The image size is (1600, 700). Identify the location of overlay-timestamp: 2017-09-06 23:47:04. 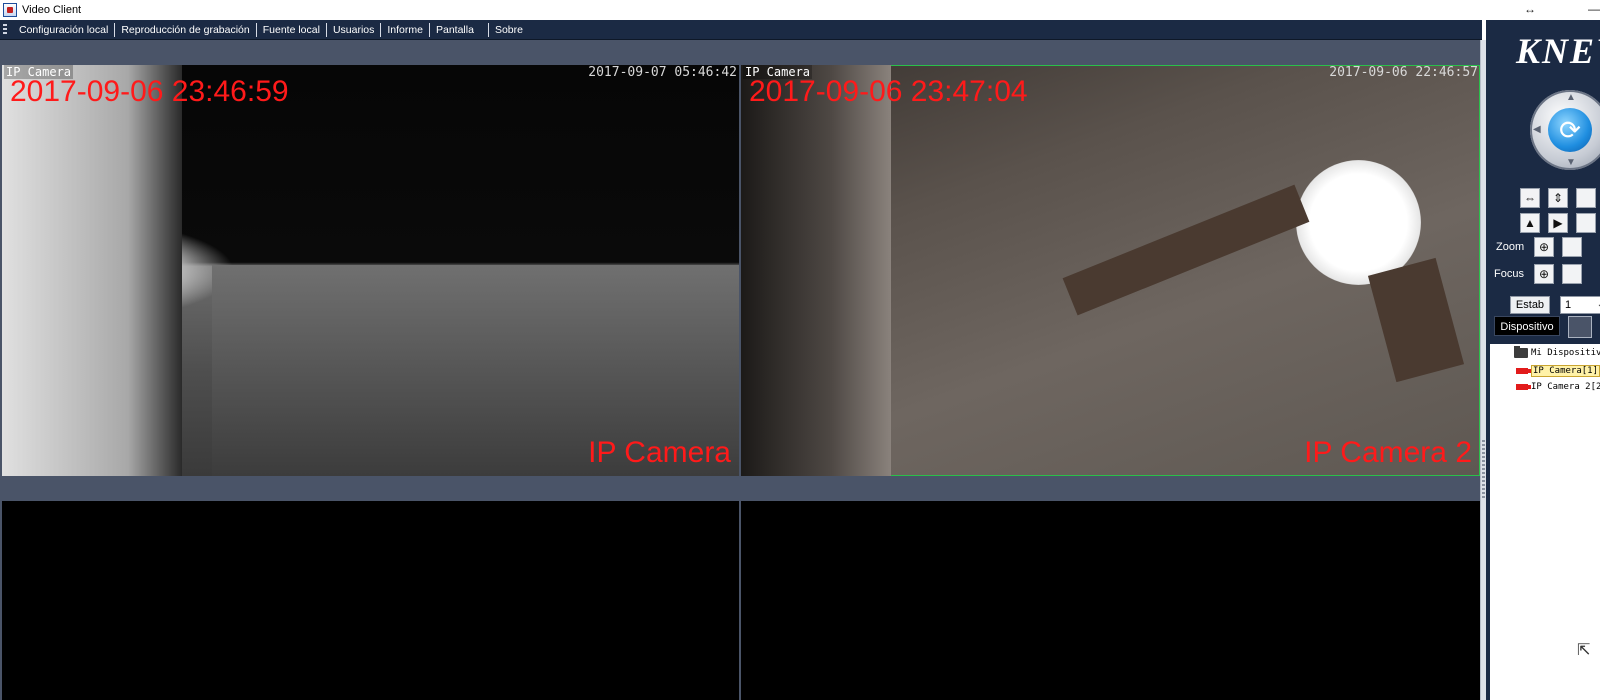
(888, 91).